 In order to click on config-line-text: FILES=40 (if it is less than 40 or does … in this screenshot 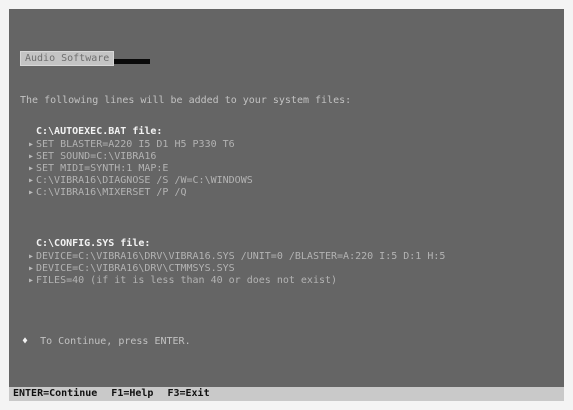, I will do `click(187, 280)`.